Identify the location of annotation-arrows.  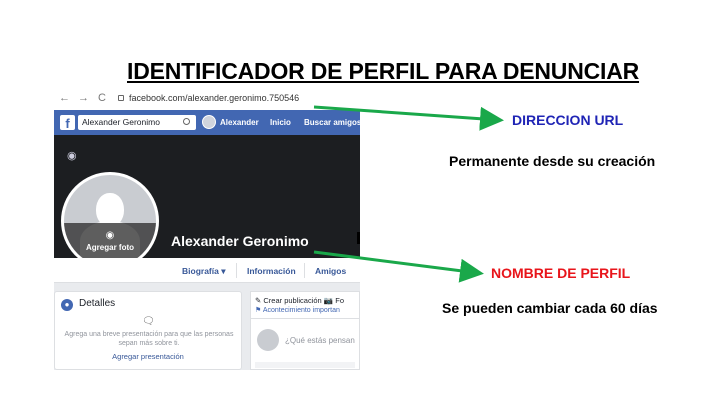
(408, 194).